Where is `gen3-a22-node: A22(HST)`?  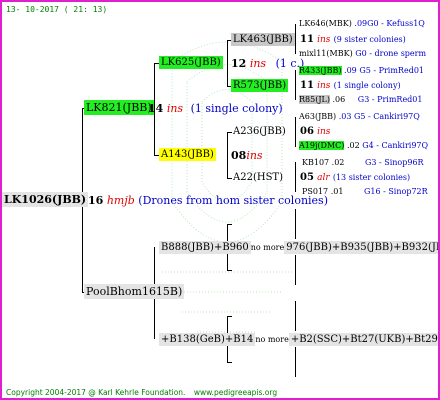 gen3-a22-node: A22(HST) is located at coordinates (258, 177).